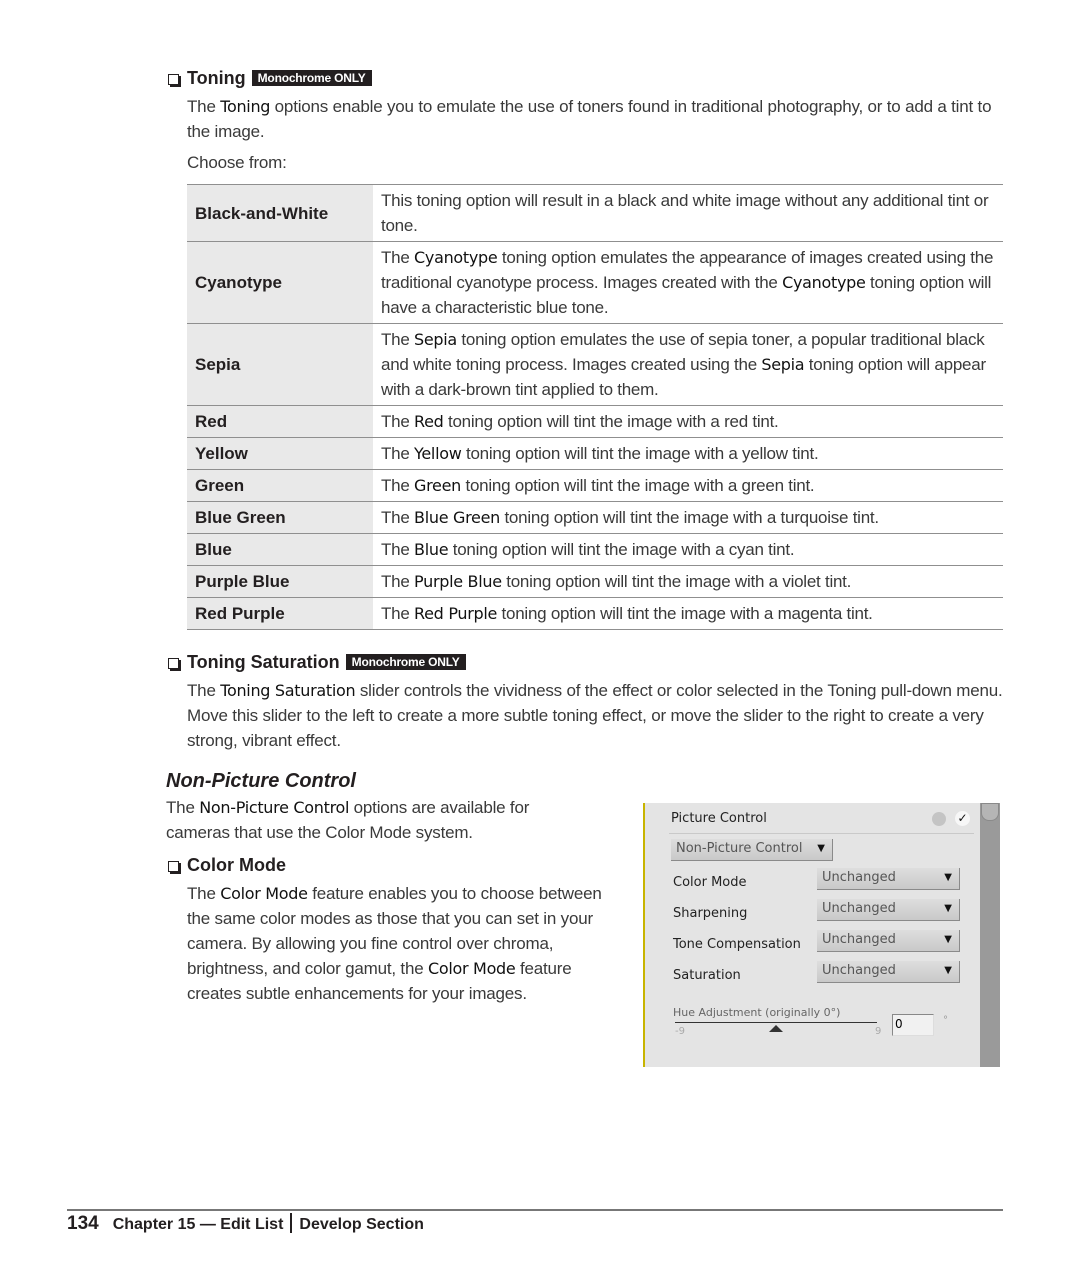 The image size is (1080, 1270). I want to click on hue-max-label: 9, so click(878, 1031).